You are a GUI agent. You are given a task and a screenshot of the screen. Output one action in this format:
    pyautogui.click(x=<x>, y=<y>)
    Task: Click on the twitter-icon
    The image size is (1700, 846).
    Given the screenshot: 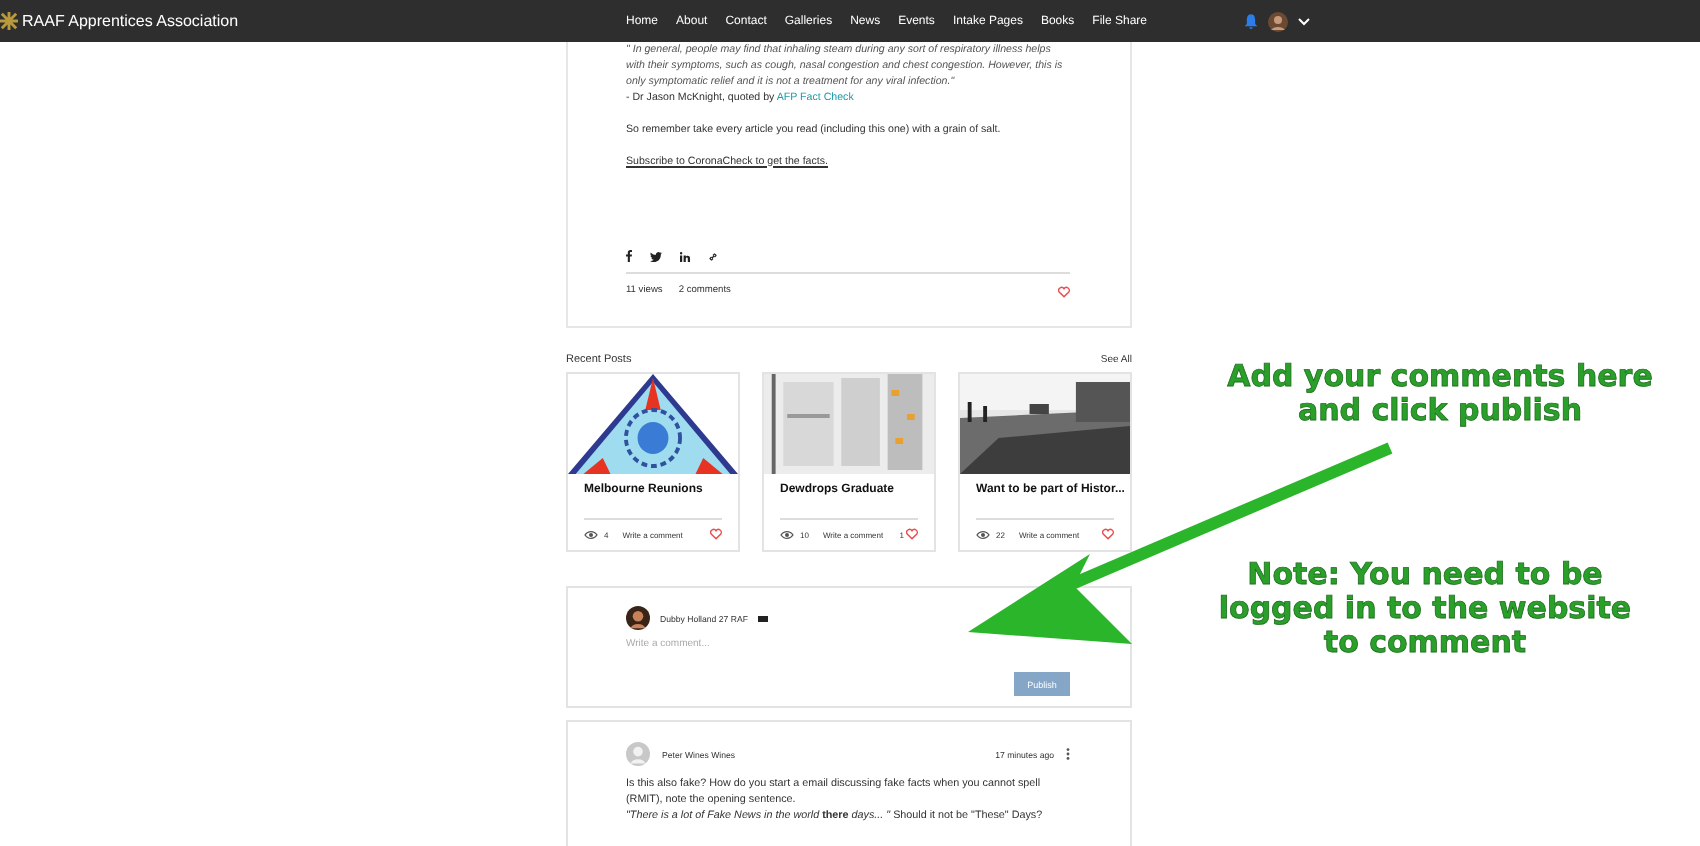 What is the action you would take?
    pyautogui.click(x=656, y=256)
    